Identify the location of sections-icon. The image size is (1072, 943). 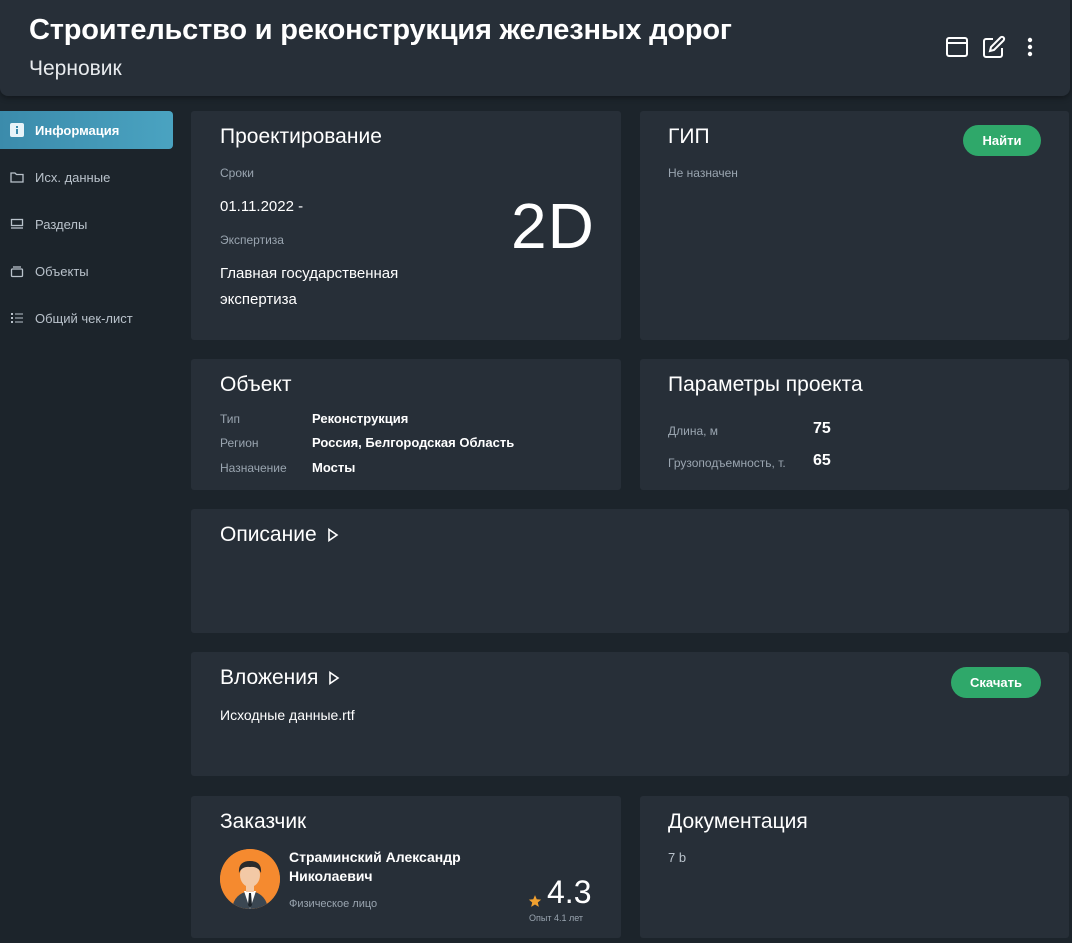
(17, 224).